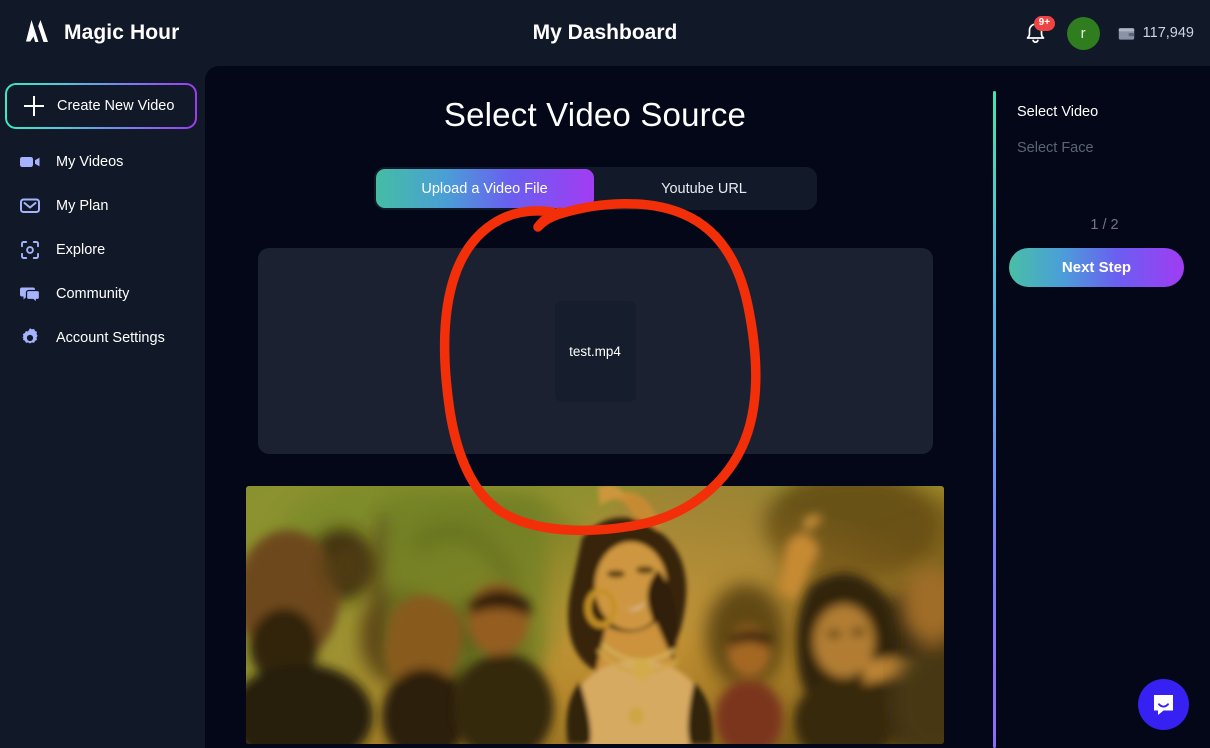 The image size is (1210, 748). Describe the element at coordinates (110, 338) in the screenshot. I see `sidebar-item-label: Account Settings` at that location.